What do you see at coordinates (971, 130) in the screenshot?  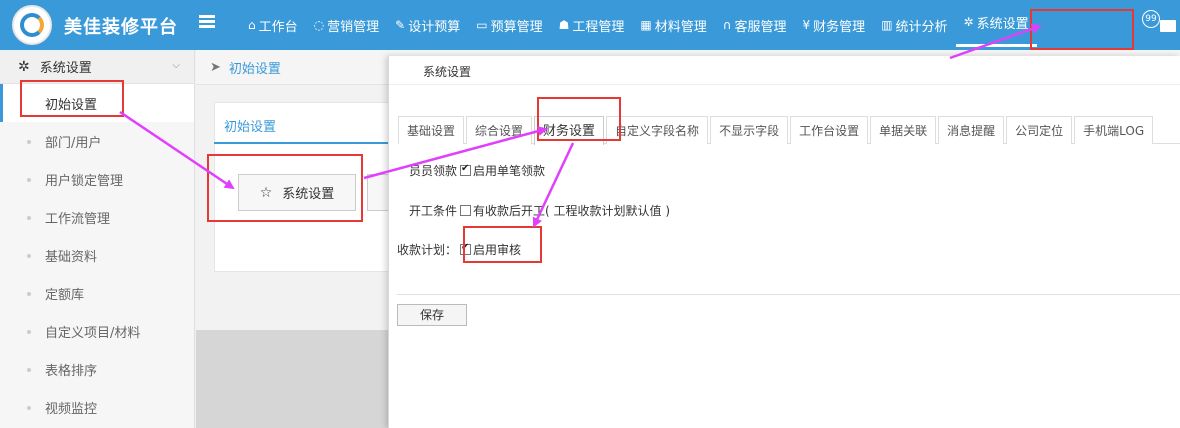 I see `tab-message-reminders: 消息提醒` at bounding box center [971, 130].